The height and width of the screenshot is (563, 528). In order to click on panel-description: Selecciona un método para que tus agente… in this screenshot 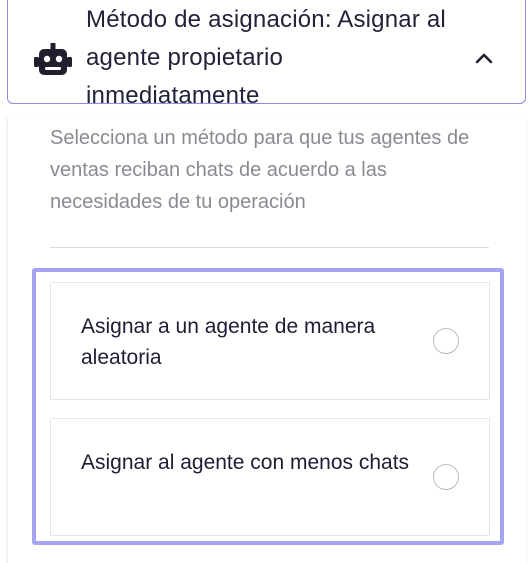, I will do `click(260, 170)`.